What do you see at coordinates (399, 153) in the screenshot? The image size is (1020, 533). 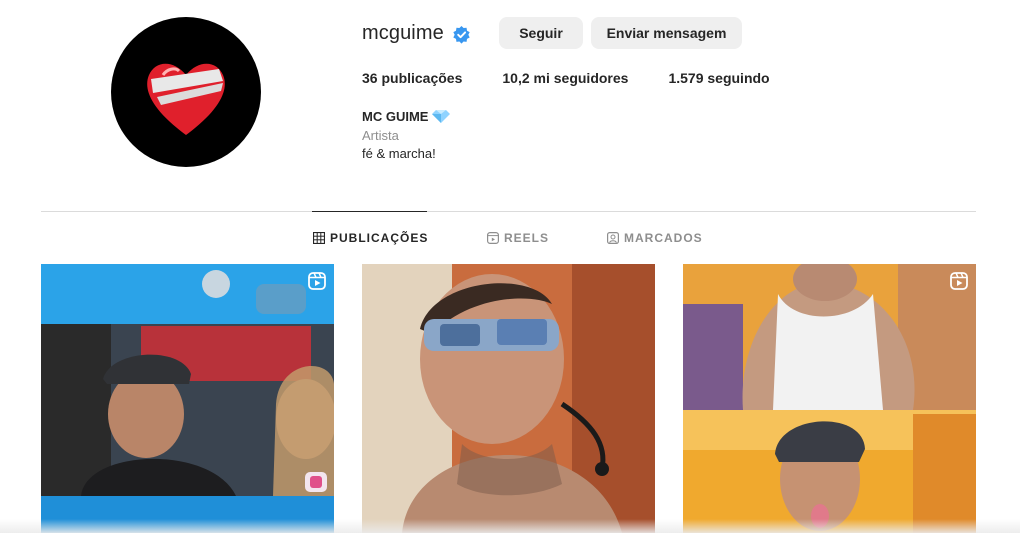 I see `profile-bio: fé & marcha!` at bounding box center [399, 153].